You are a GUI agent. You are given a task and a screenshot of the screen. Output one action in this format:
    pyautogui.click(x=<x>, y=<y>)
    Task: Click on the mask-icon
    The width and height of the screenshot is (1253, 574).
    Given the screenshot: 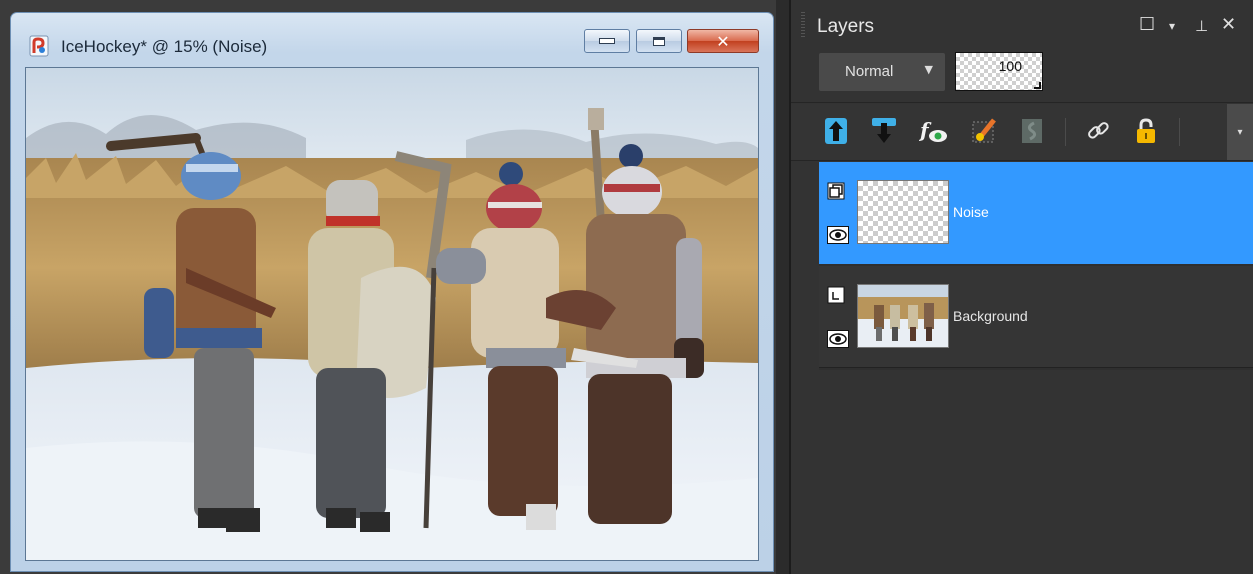 What is the action you would take?
    pyautogui.click(x=1032, y=131)
    